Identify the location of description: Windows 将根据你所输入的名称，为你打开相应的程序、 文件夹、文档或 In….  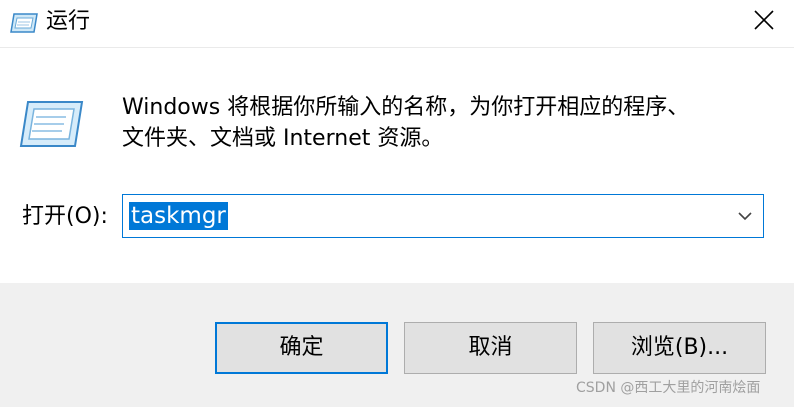
(447, 123).